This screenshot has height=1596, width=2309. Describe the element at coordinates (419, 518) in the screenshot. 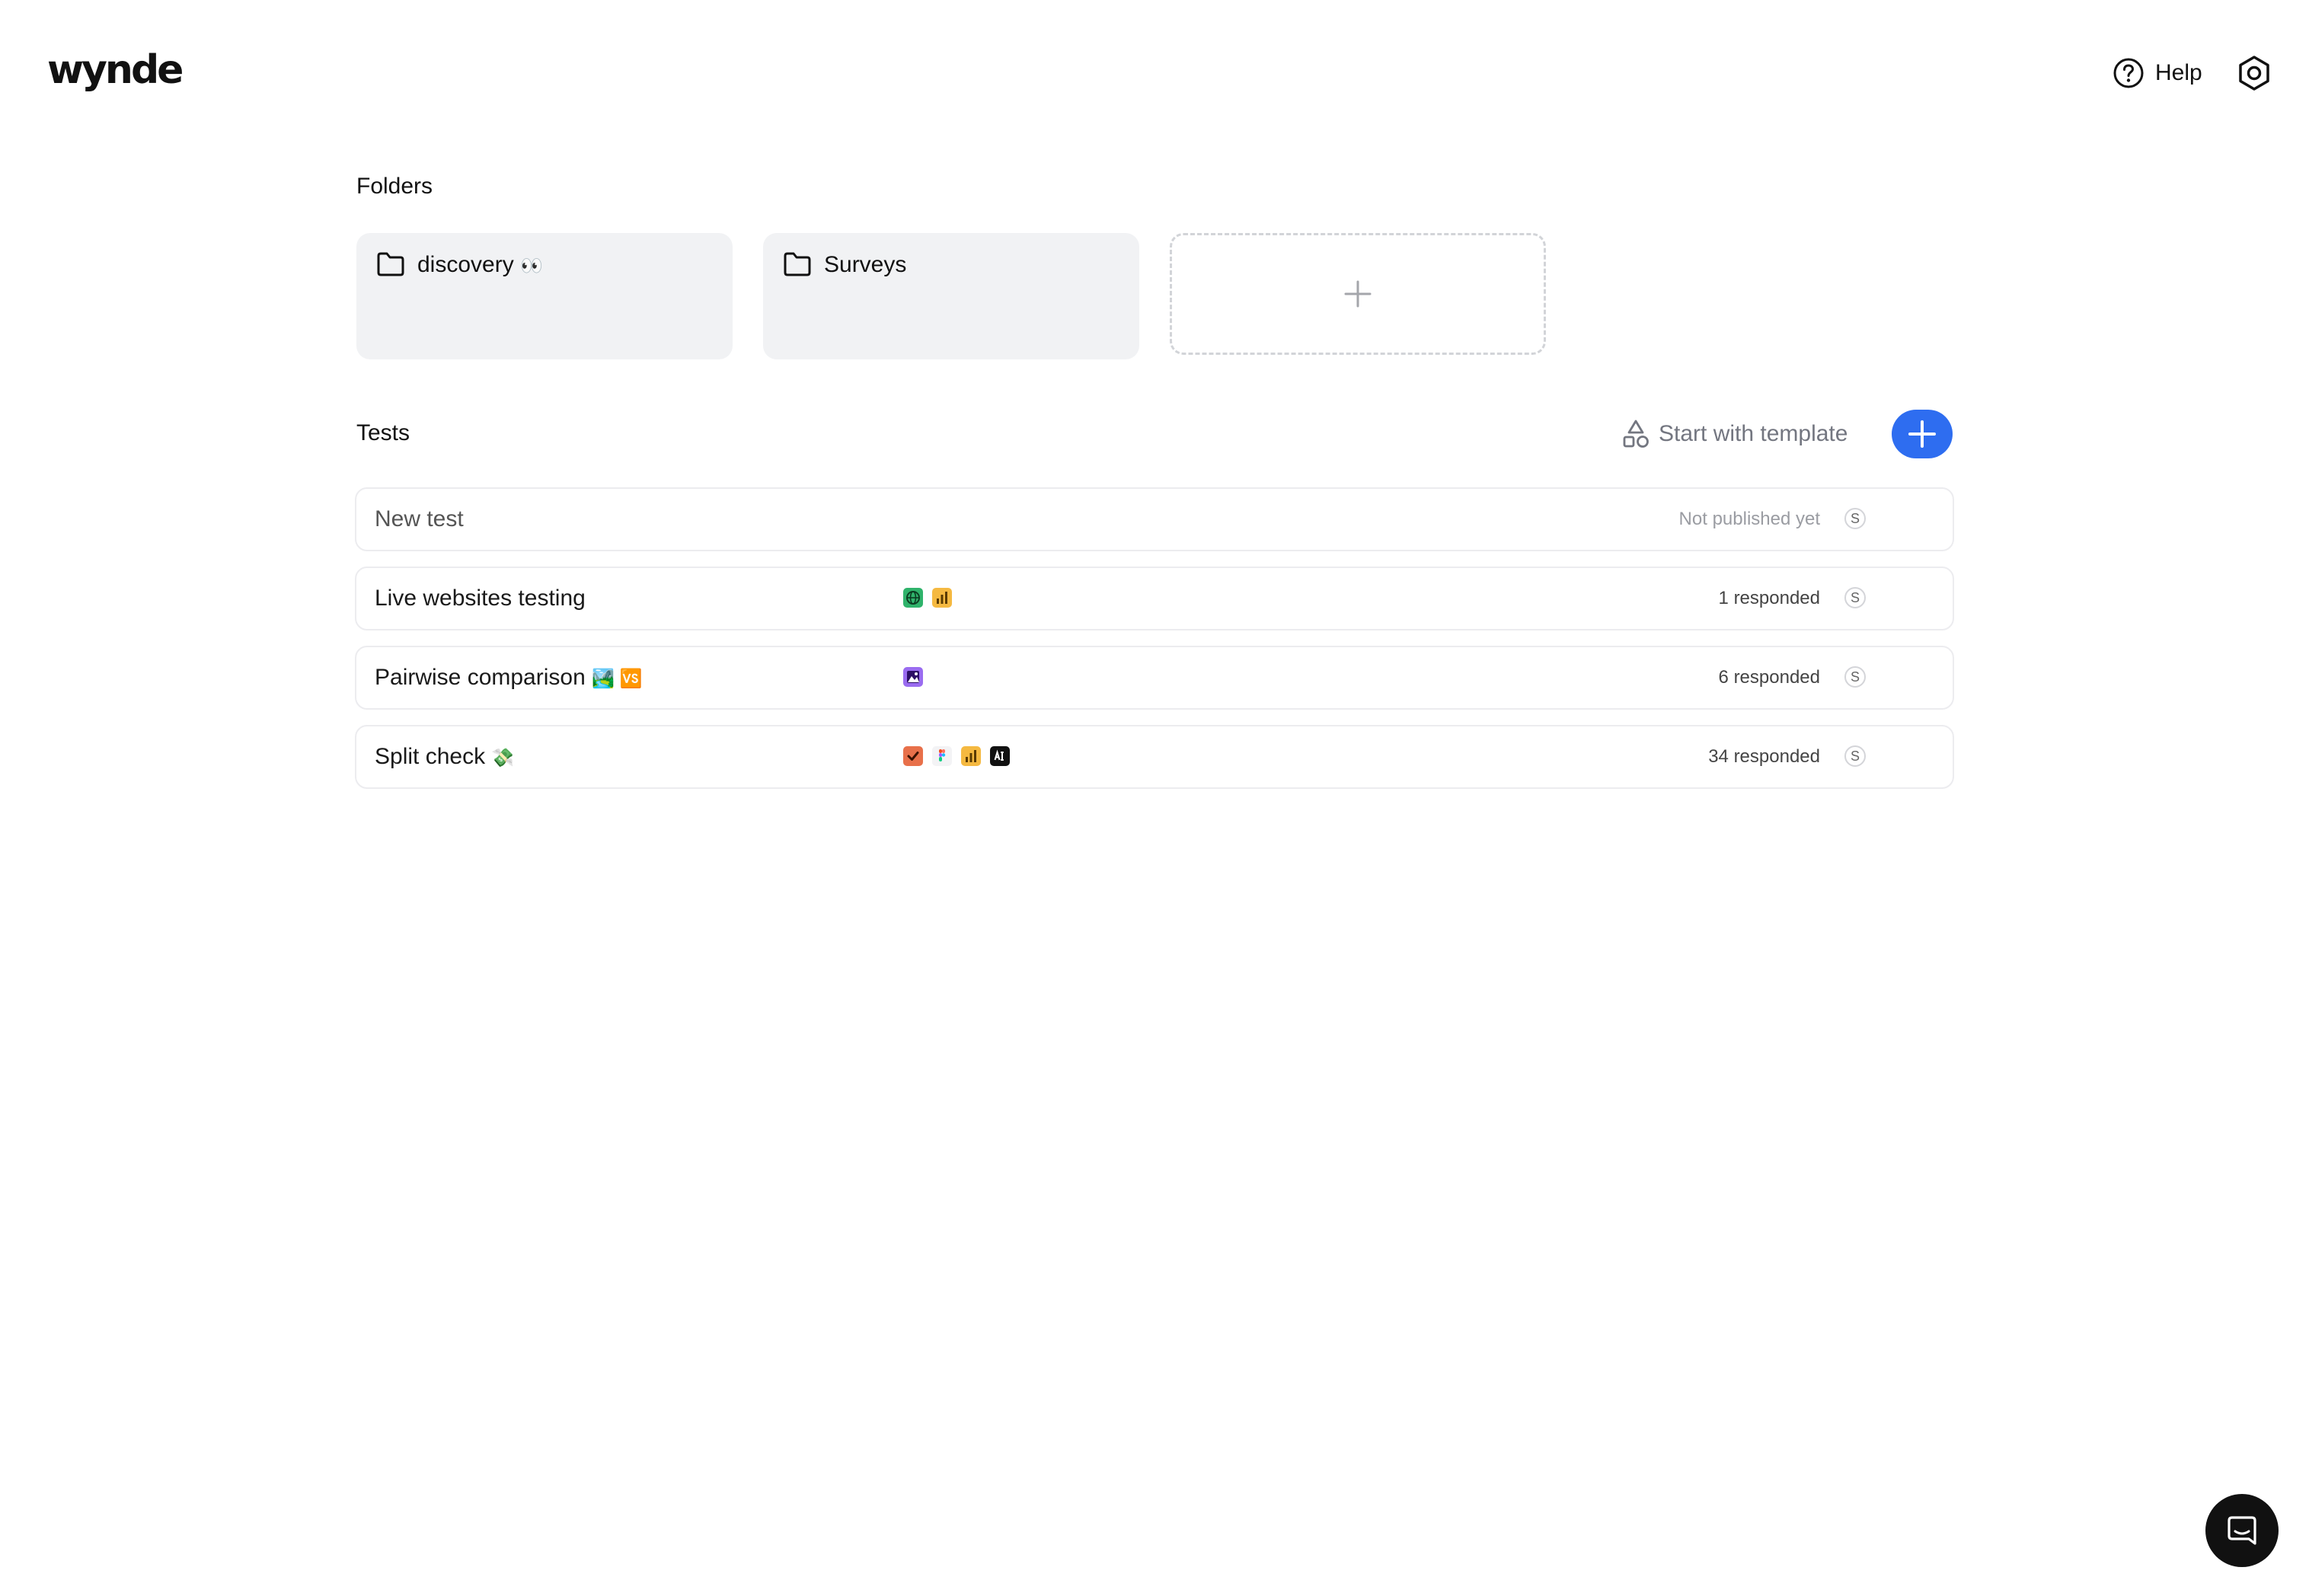

I see `test-name: New test` at that location.